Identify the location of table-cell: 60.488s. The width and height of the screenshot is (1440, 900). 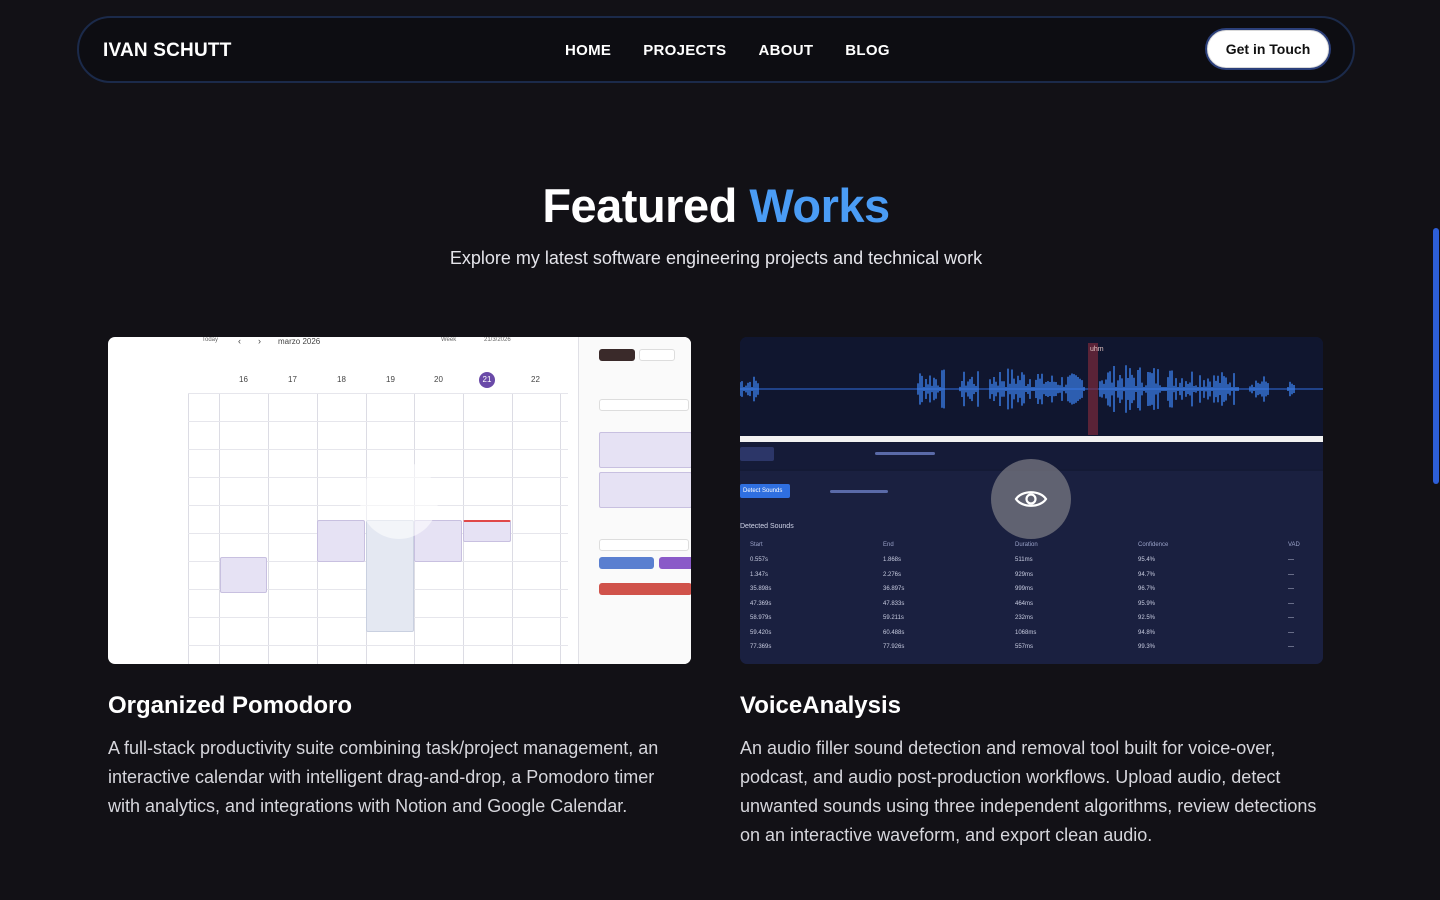
(894, 632).